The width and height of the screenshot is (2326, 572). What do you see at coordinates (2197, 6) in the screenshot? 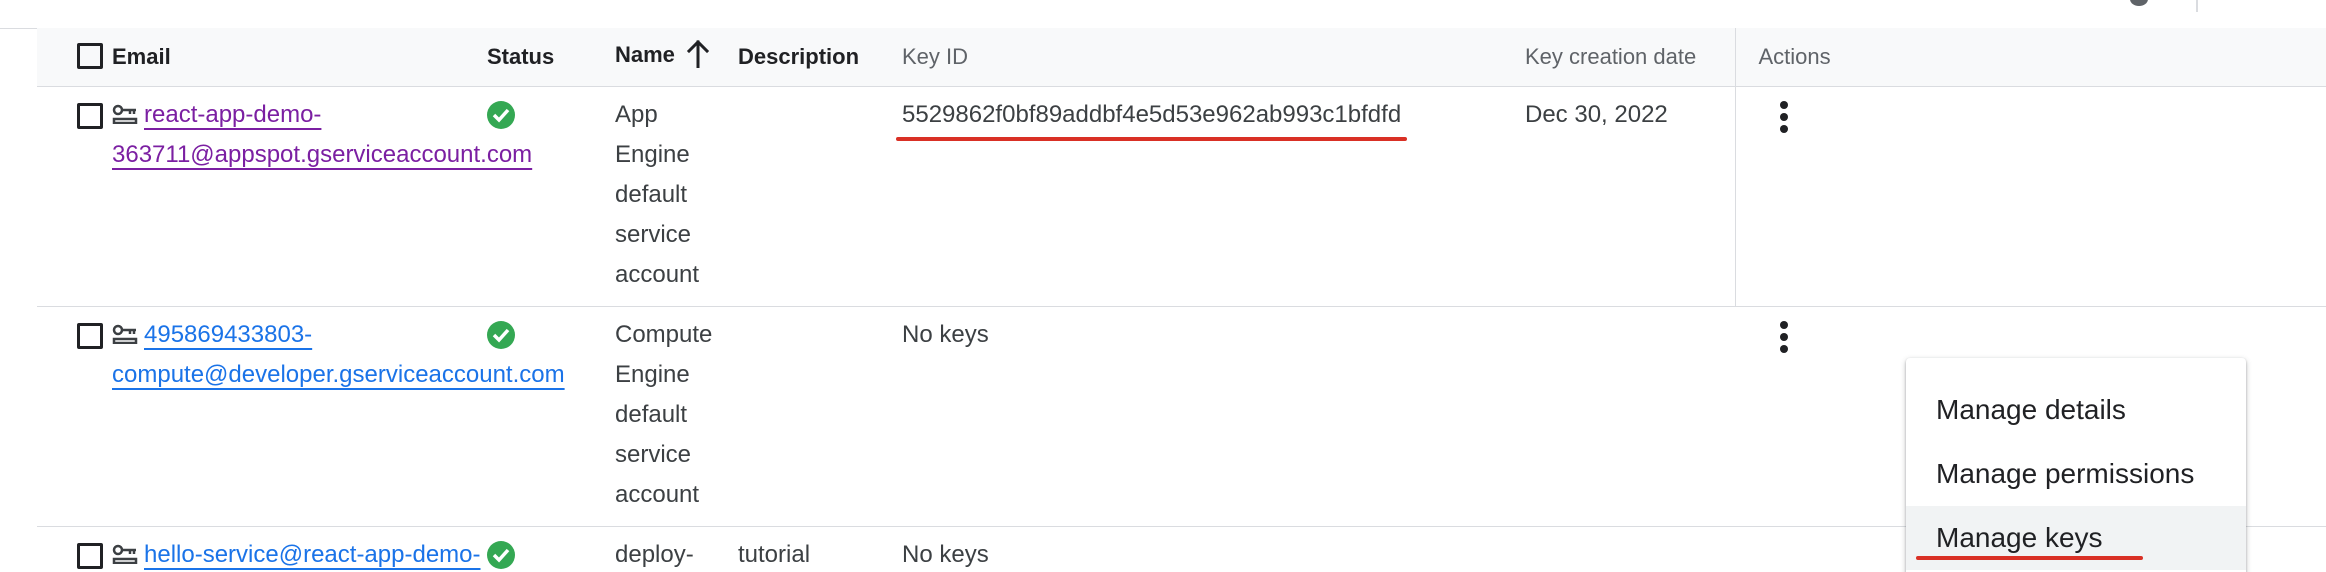
I see `toolbar-divider` at bounding box center [2197, 6].